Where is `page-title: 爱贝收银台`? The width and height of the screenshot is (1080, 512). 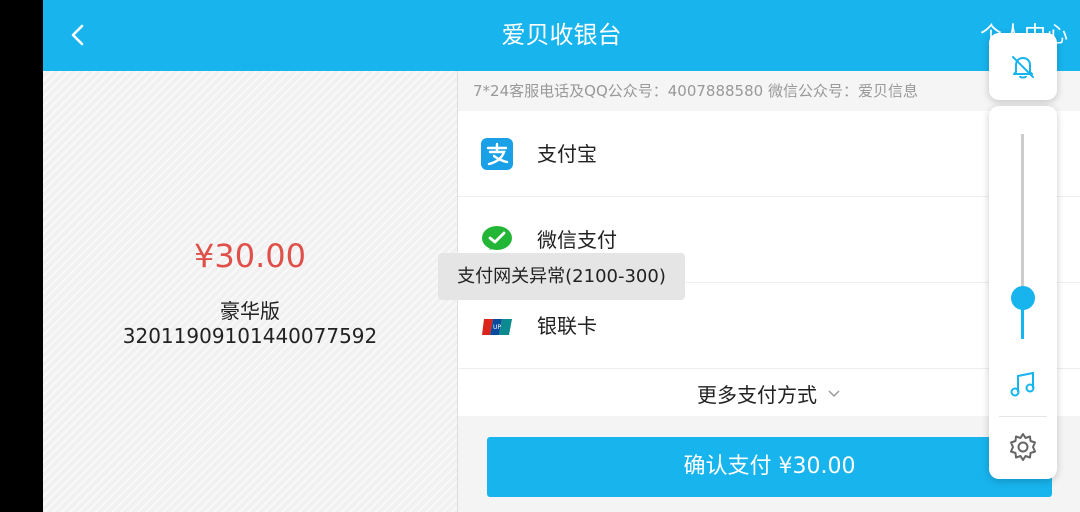
page-title: 爱贝收银台 is located at coordinates (561, 35).